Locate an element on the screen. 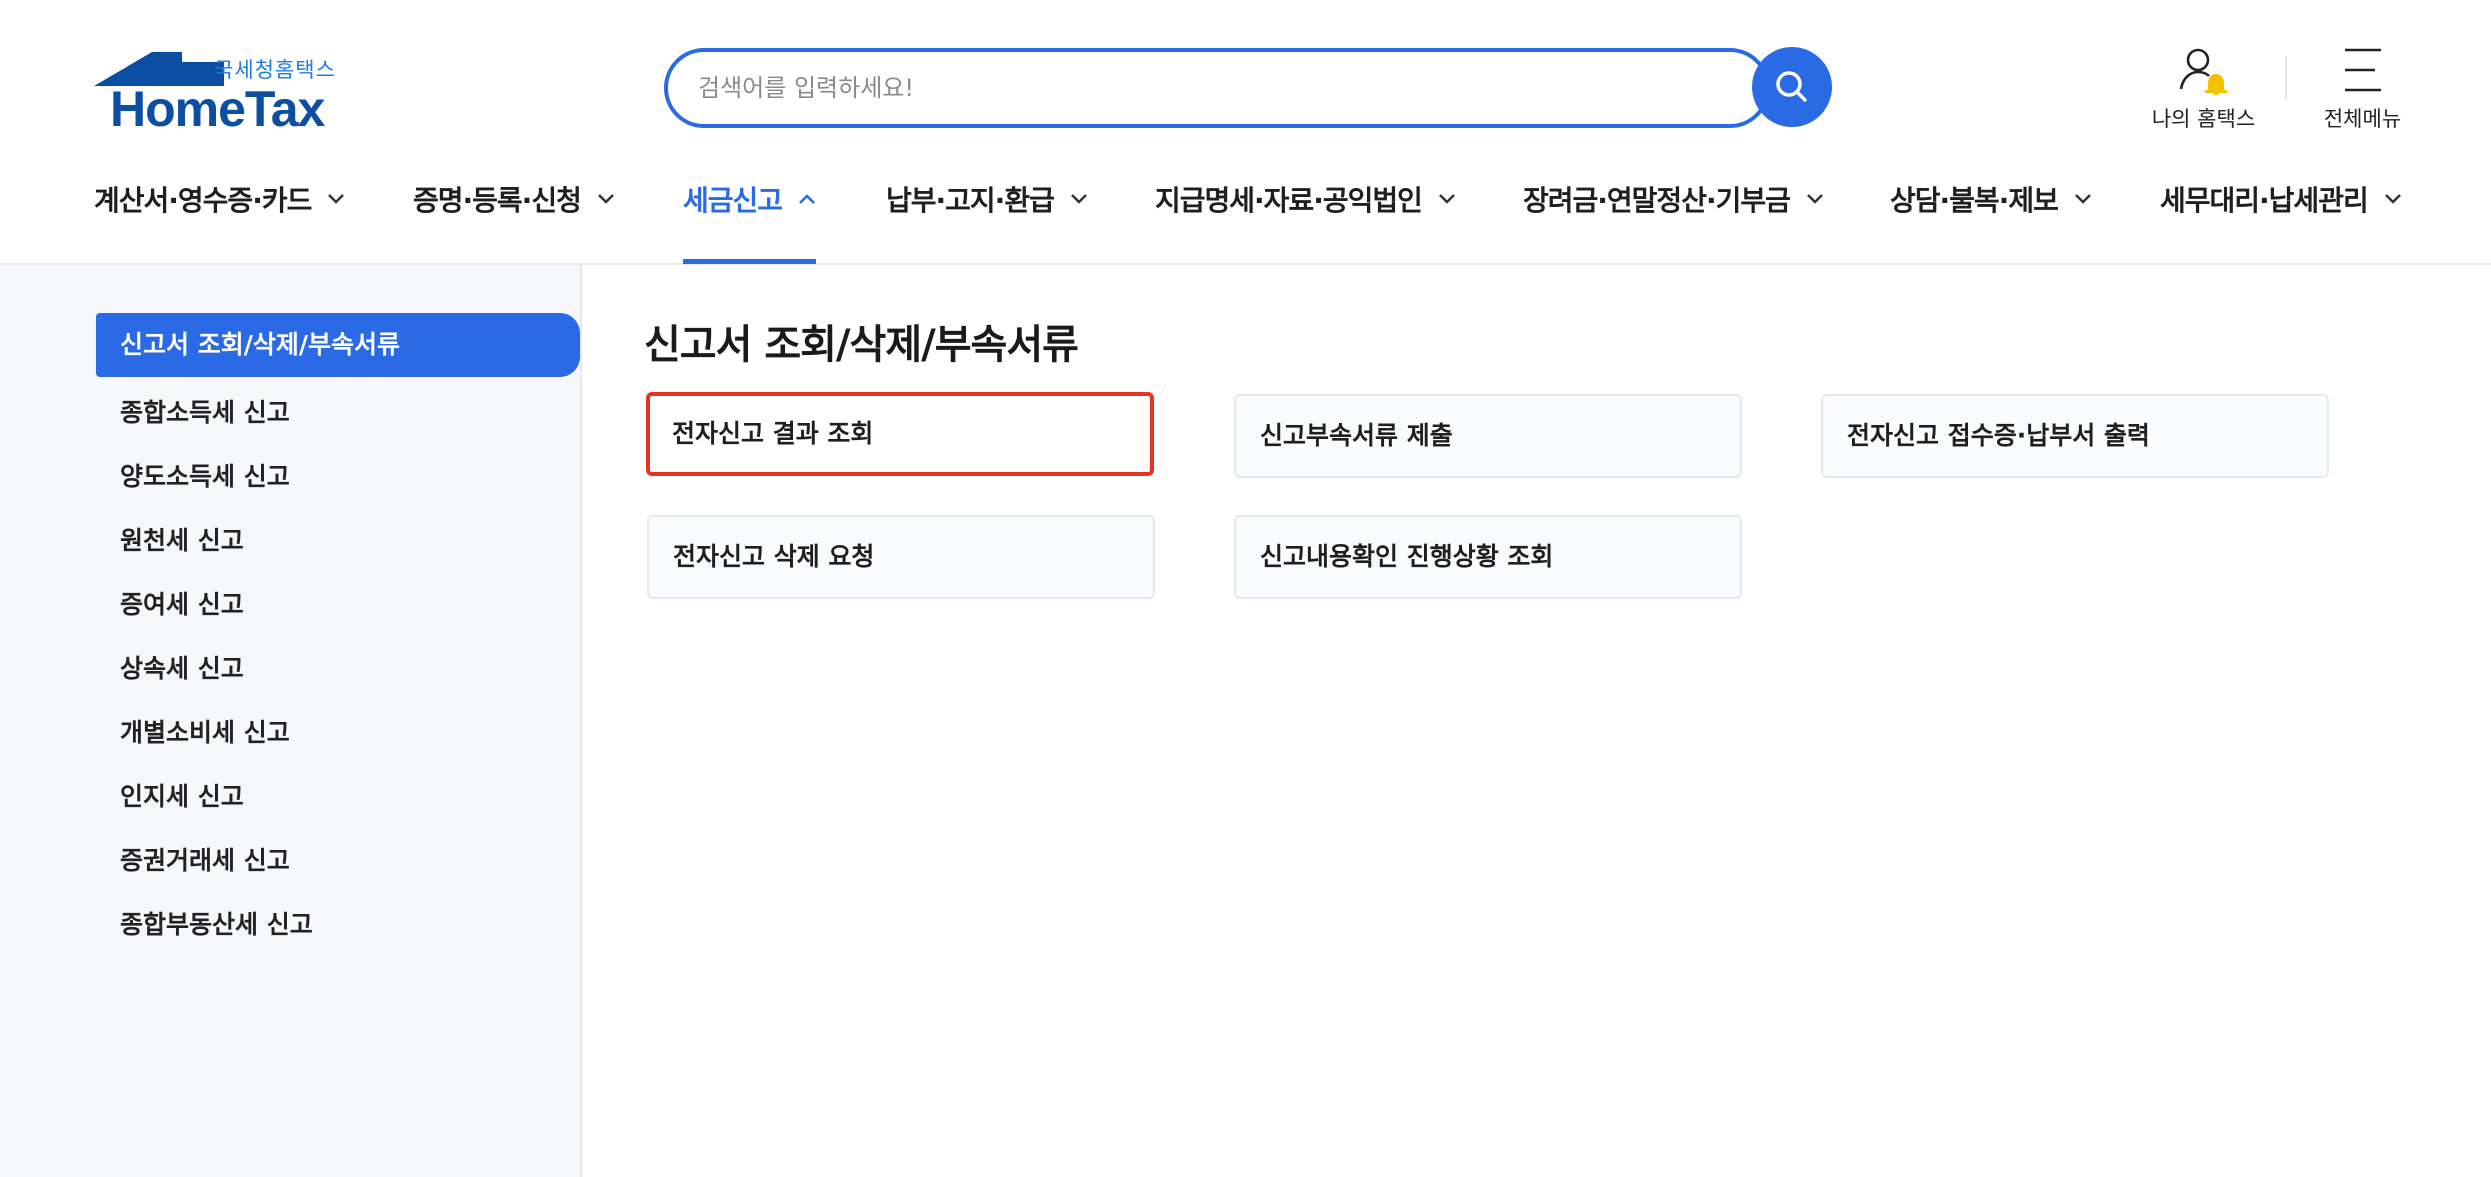 This screenshot has width=2491, height=1177. sidebar-item: 증여세 신고 is located at coordinates (182, 603).